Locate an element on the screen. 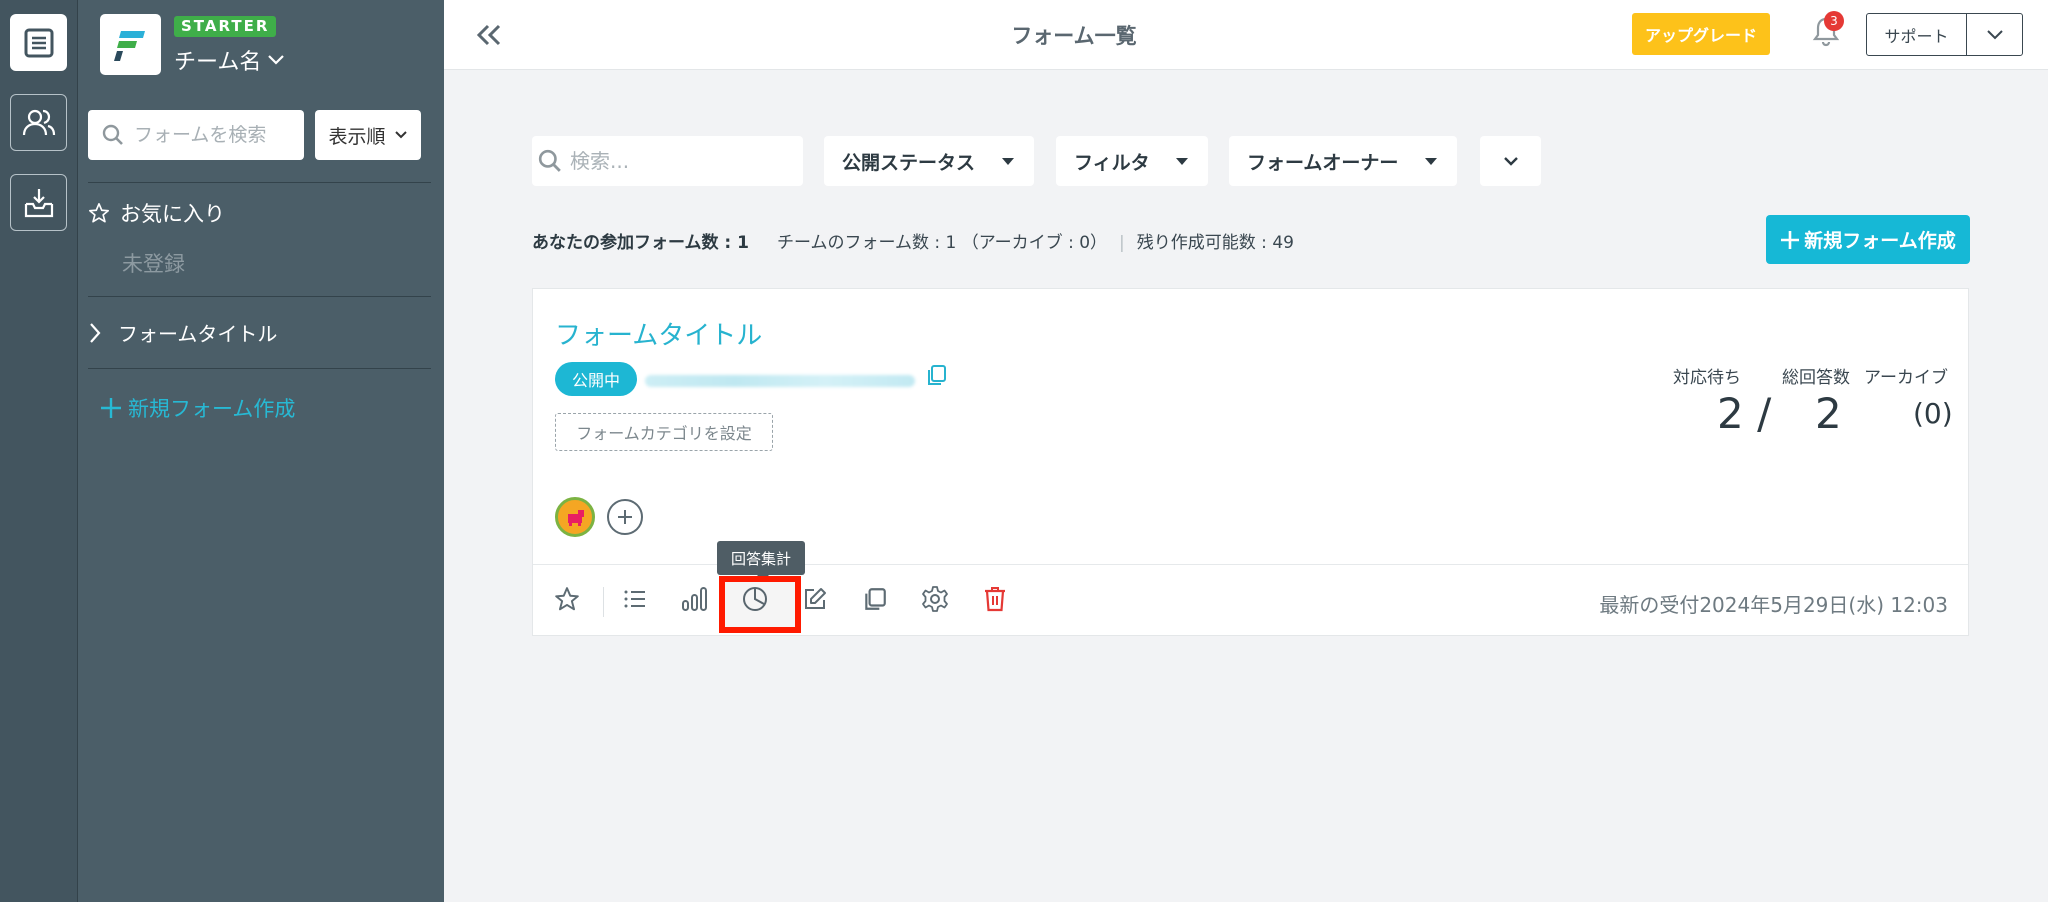  gear-icon is located at coordinates (935, 599).